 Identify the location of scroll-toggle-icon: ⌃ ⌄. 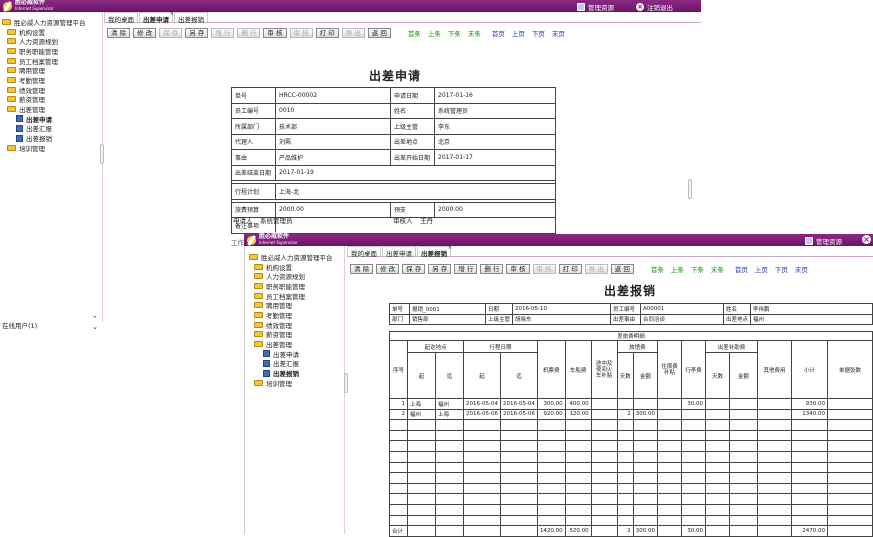
(95, 323).